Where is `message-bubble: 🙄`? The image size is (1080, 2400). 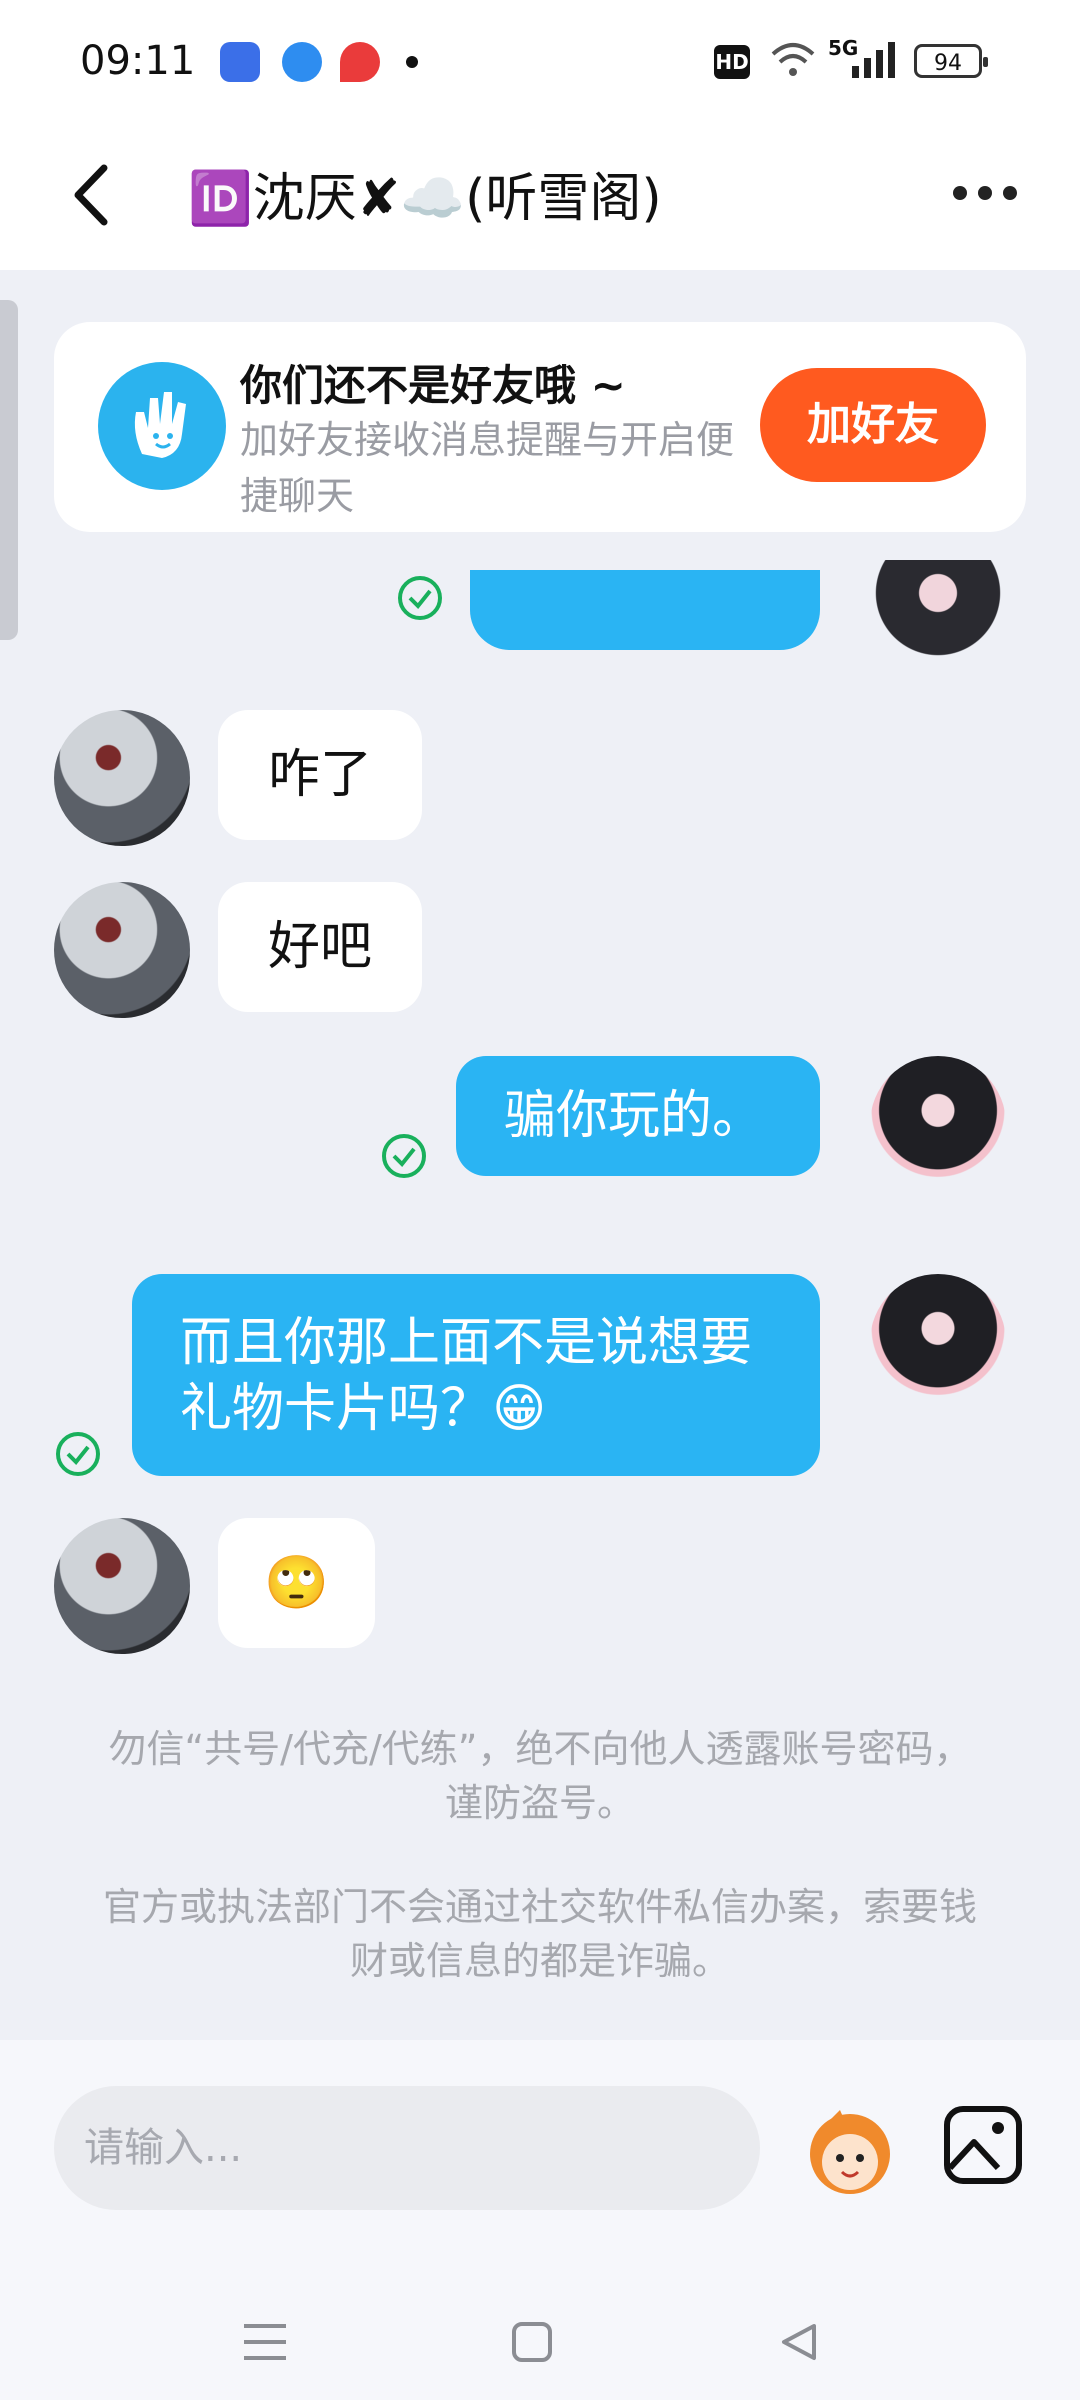
message-bubble: 🙄 is located at coordinates (296, 1583).